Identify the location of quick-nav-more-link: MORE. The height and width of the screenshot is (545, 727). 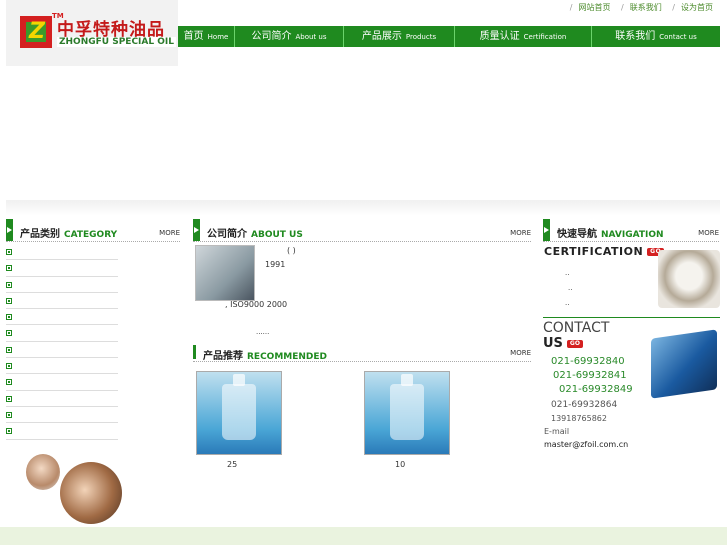
(708, 233).